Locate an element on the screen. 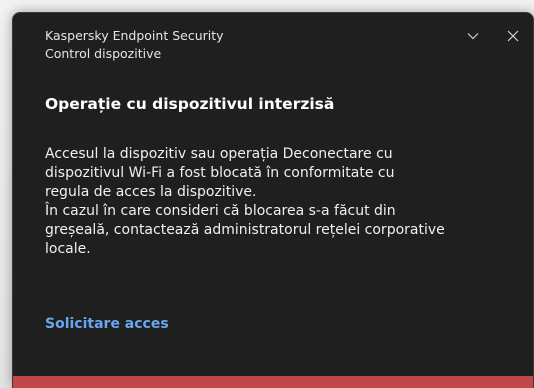  notification-title: Operație cu dispozitivul interzisă is located at coordinates (190, 104).